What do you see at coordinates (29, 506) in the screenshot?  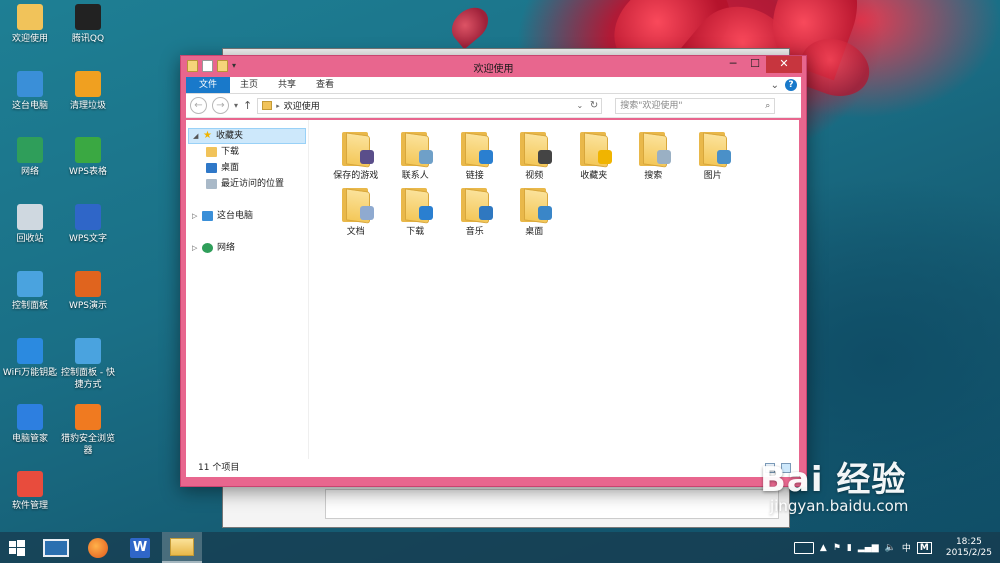 I see `desktop-shortcut-label: 软件管理` at bounding box center [29, 506].